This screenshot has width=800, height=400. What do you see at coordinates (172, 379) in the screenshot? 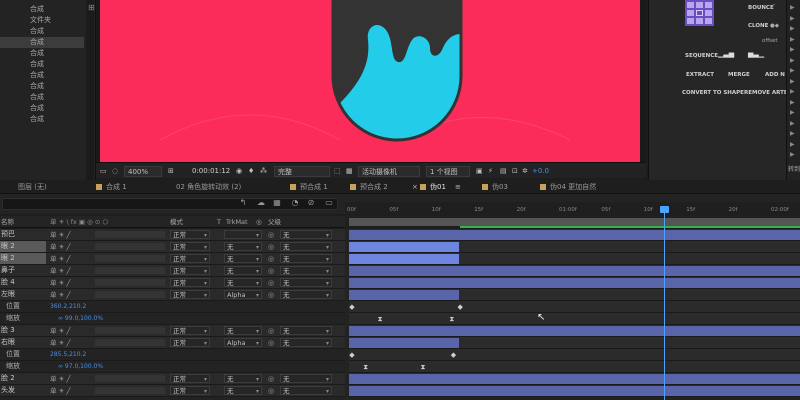
I see `layer-row: 脸 2单 ☀ ╱正常无◎无` at bounding box center [172, 379].